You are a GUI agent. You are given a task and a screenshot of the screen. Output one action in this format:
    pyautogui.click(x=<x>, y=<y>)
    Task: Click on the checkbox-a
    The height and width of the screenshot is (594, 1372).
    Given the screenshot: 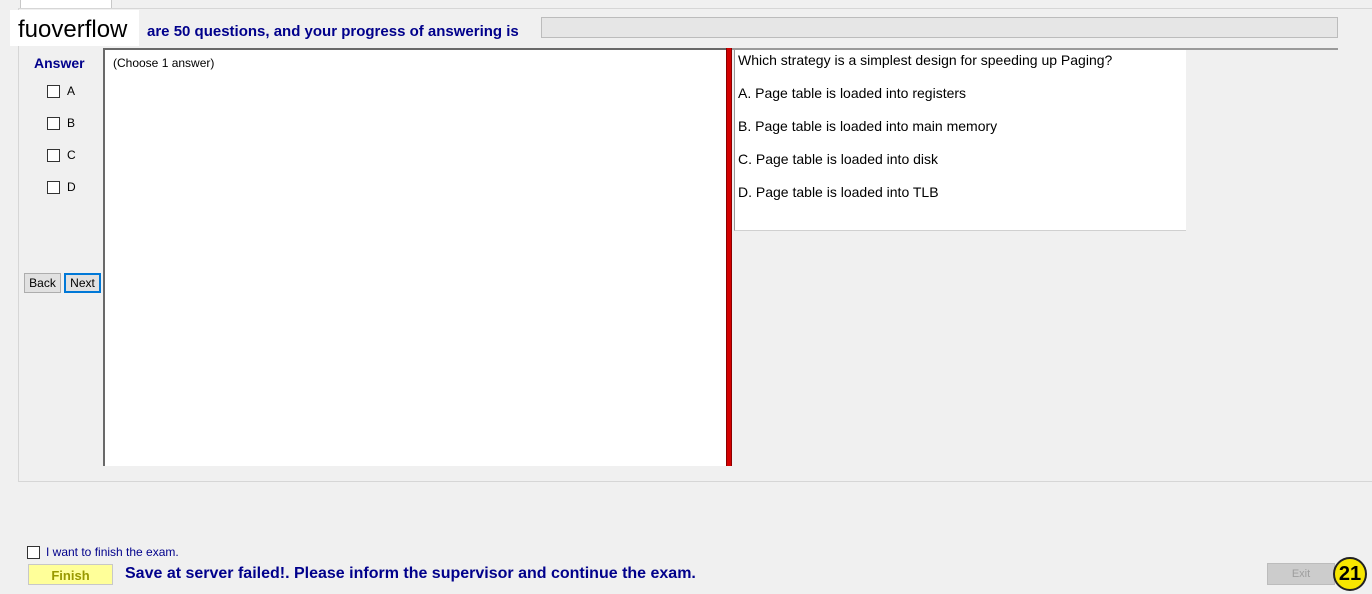 What is the action you would take?
    pyautogui.click(x=53, y=91)
    